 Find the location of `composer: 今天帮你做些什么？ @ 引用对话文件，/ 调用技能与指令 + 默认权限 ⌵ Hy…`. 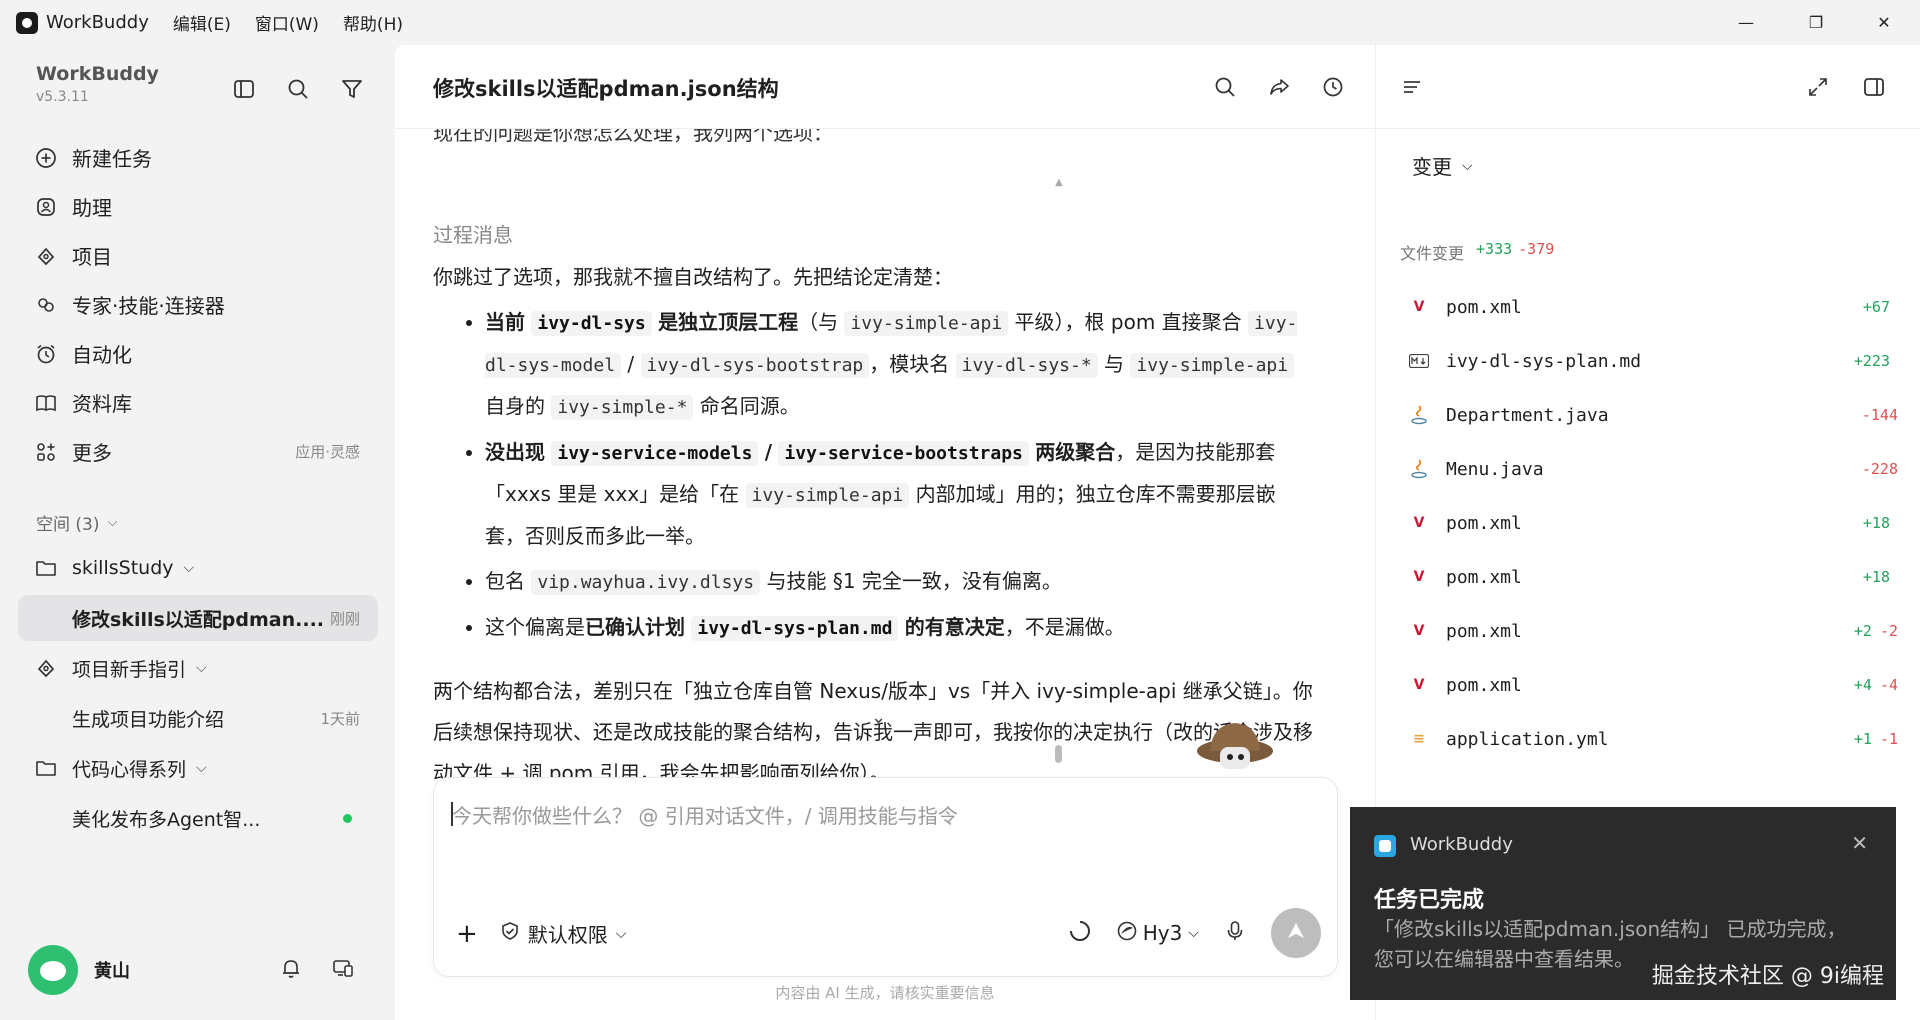

composer: 今天帮你做些什么？ @ 引用对话文件，/ 调用技能与指令 + 默认权限 ⌵ Hy… is located at coordinates (885, 877).